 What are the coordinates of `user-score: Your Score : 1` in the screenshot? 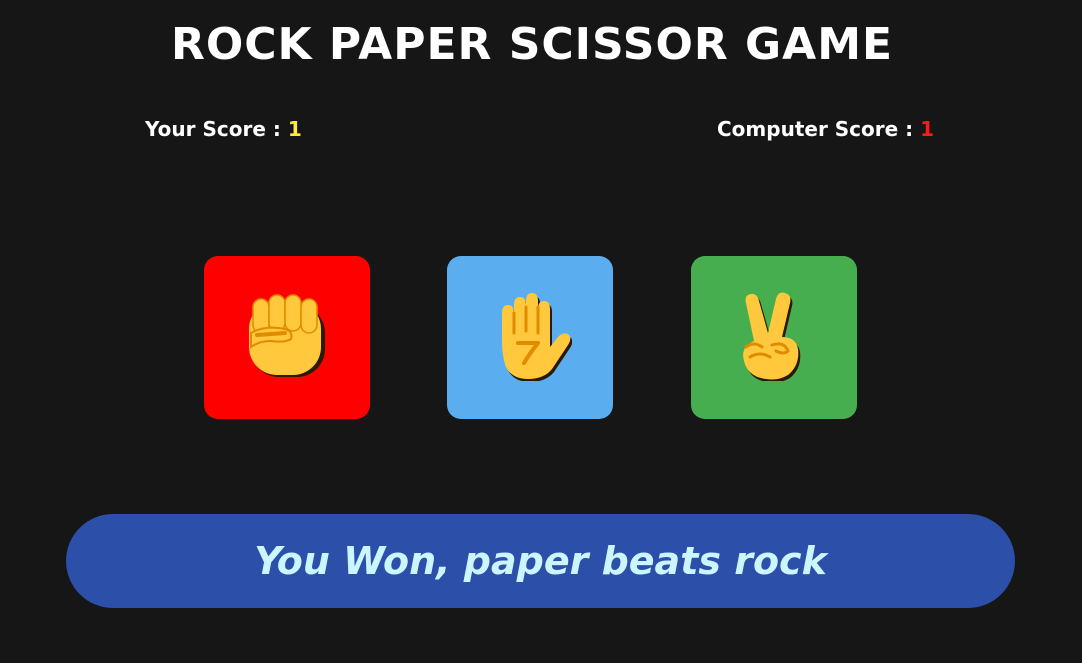 It's located at (223, 129).